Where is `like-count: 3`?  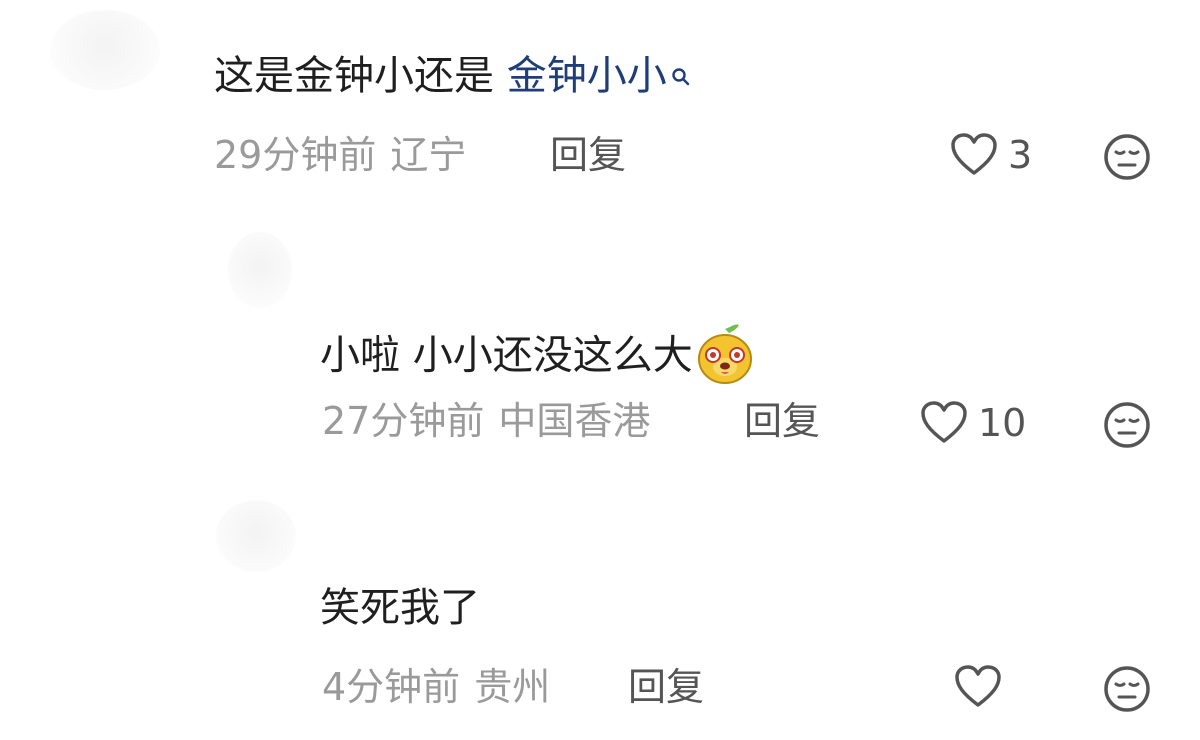
like-count: 3 is located at coordinates (1020, 155).